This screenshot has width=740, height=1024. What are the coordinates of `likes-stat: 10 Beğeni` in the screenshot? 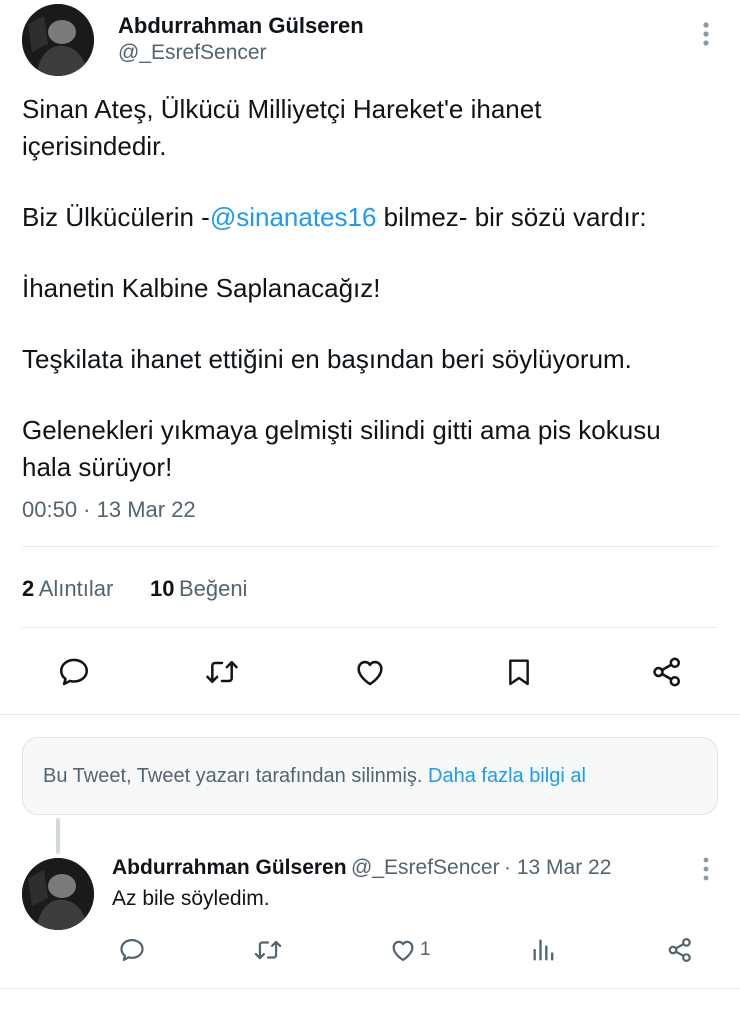 It's located at (198, 589).